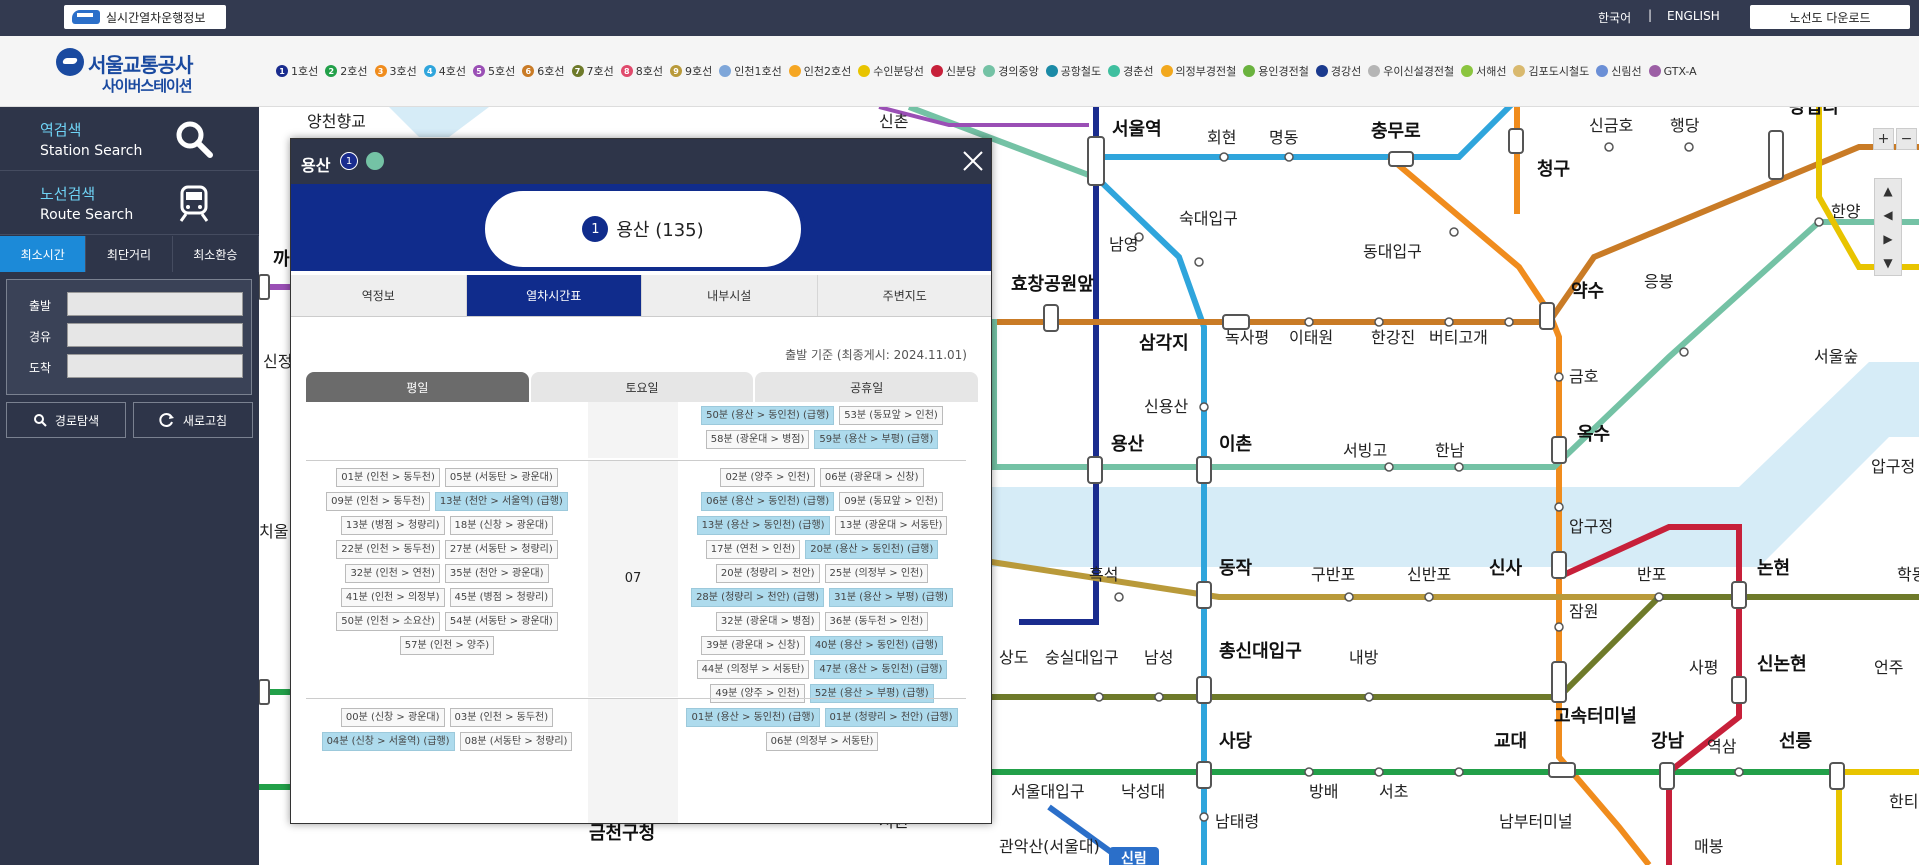  What do you see at coordinates (215, 254) in the screenshot?
I see `tab-min-transfer: 최소환승` at bounding box center [215, 254].